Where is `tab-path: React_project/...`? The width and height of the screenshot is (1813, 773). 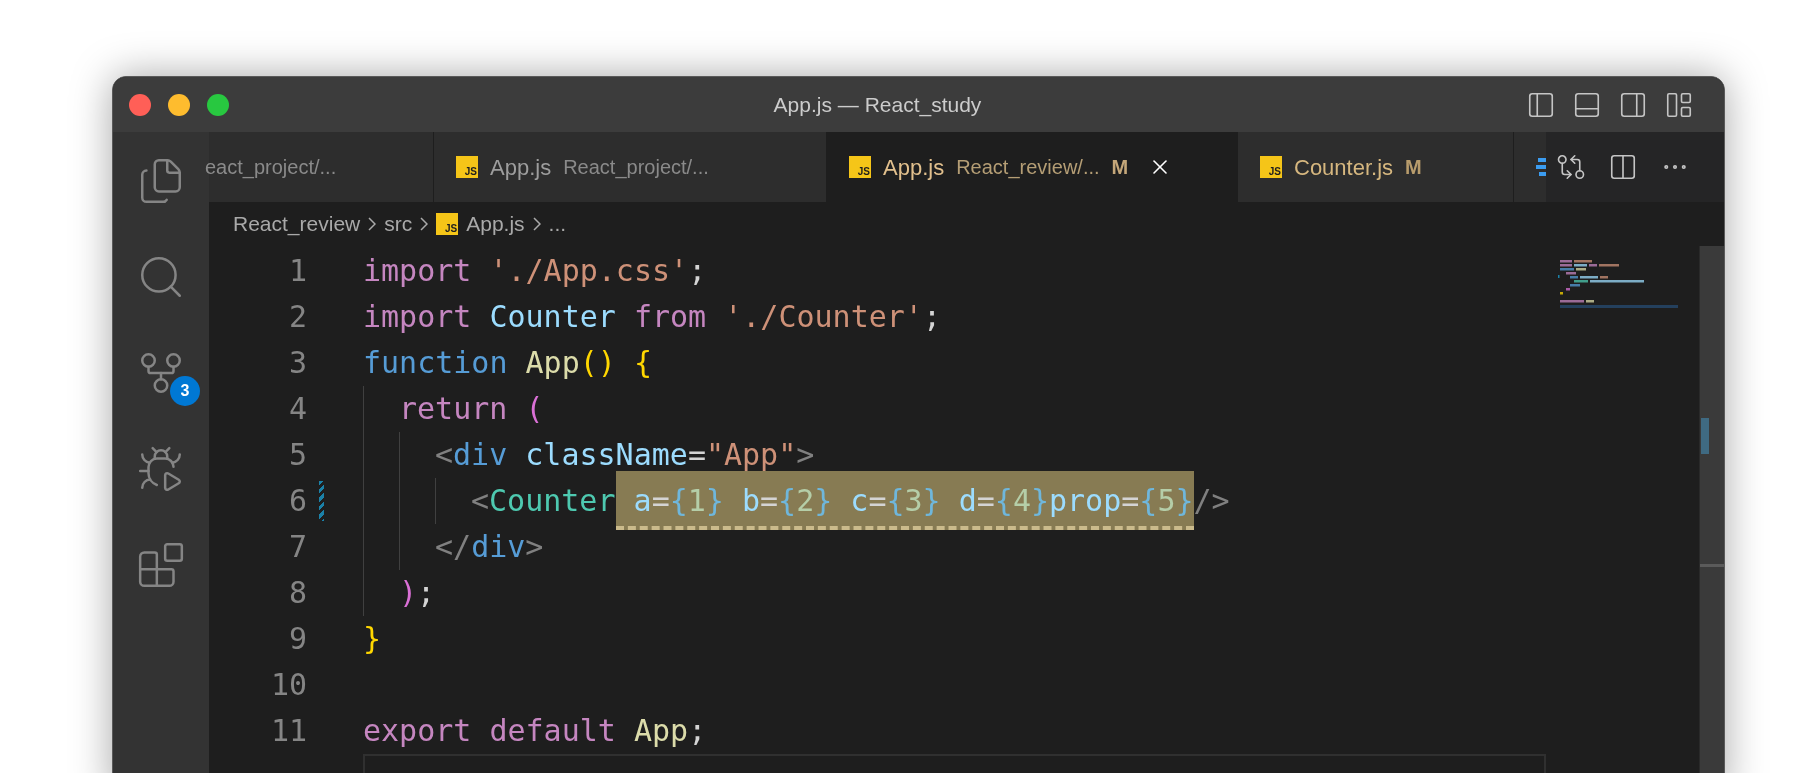
tab-path: React_project/... is located at coordinates (636, 168).